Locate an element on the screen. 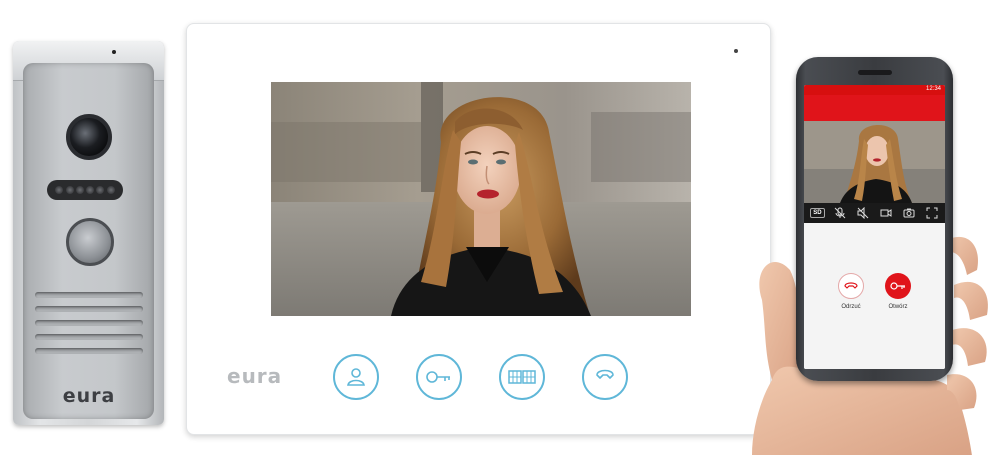  fullscreen-button is located at coordinates (932, 213).